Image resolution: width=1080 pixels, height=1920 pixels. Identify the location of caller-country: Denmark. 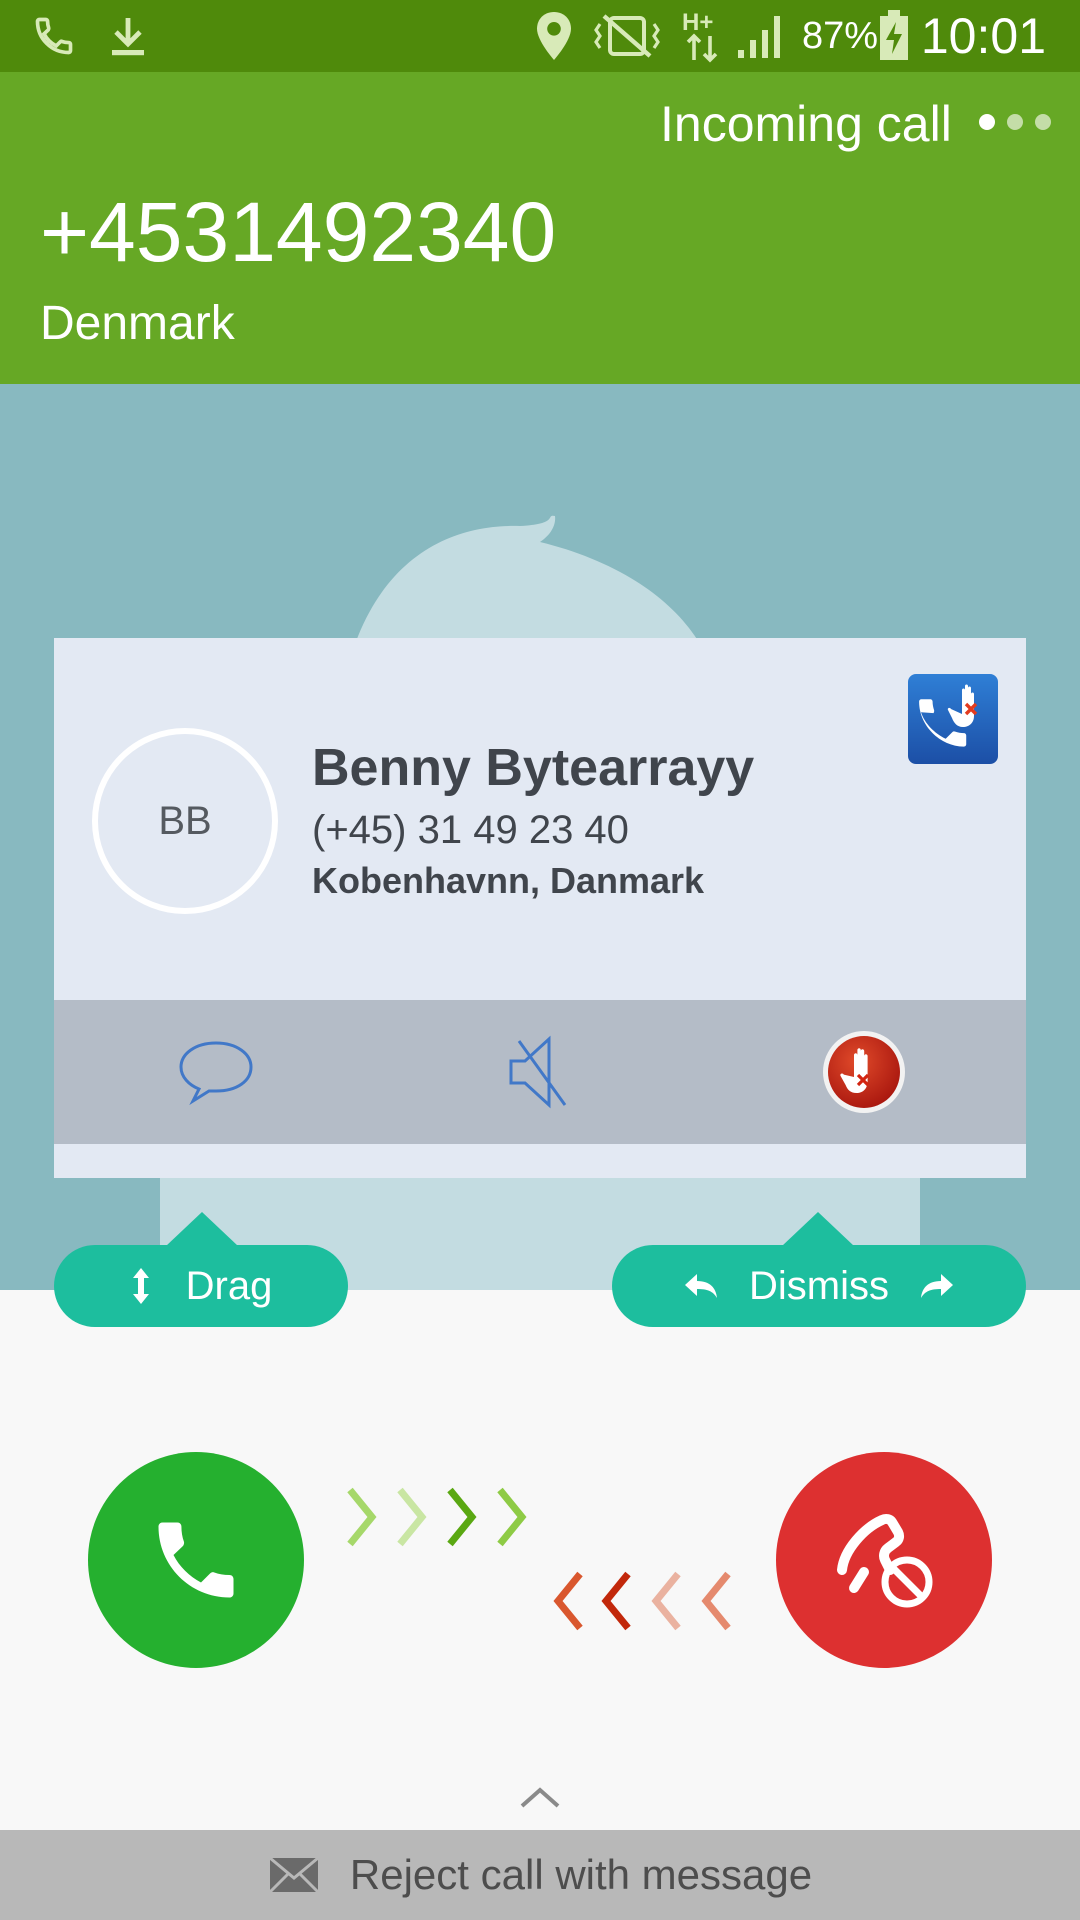
(137, 323).